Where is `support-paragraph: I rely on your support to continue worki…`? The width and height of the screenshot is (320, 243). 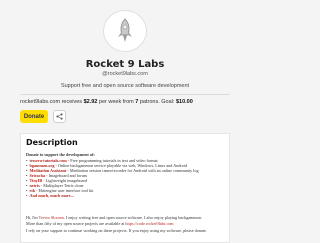 support-paragraph: I rely on your support to continue worki… is located at coordinates (116, 230).